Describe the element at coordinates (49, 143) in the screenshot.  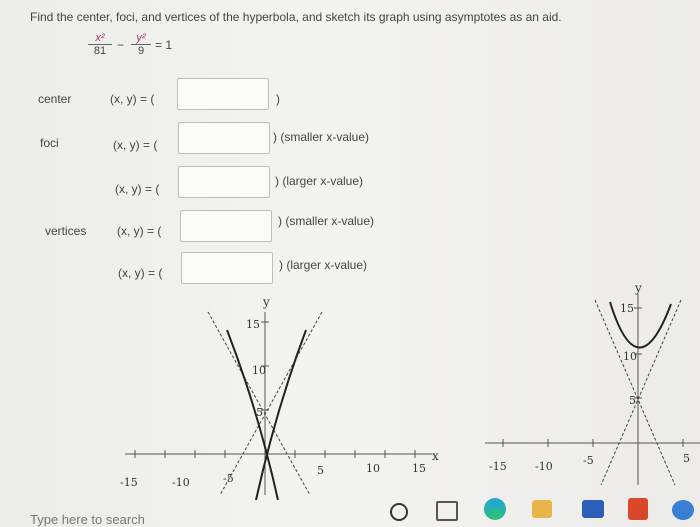
I see `row-label-foci: foci` at that location.